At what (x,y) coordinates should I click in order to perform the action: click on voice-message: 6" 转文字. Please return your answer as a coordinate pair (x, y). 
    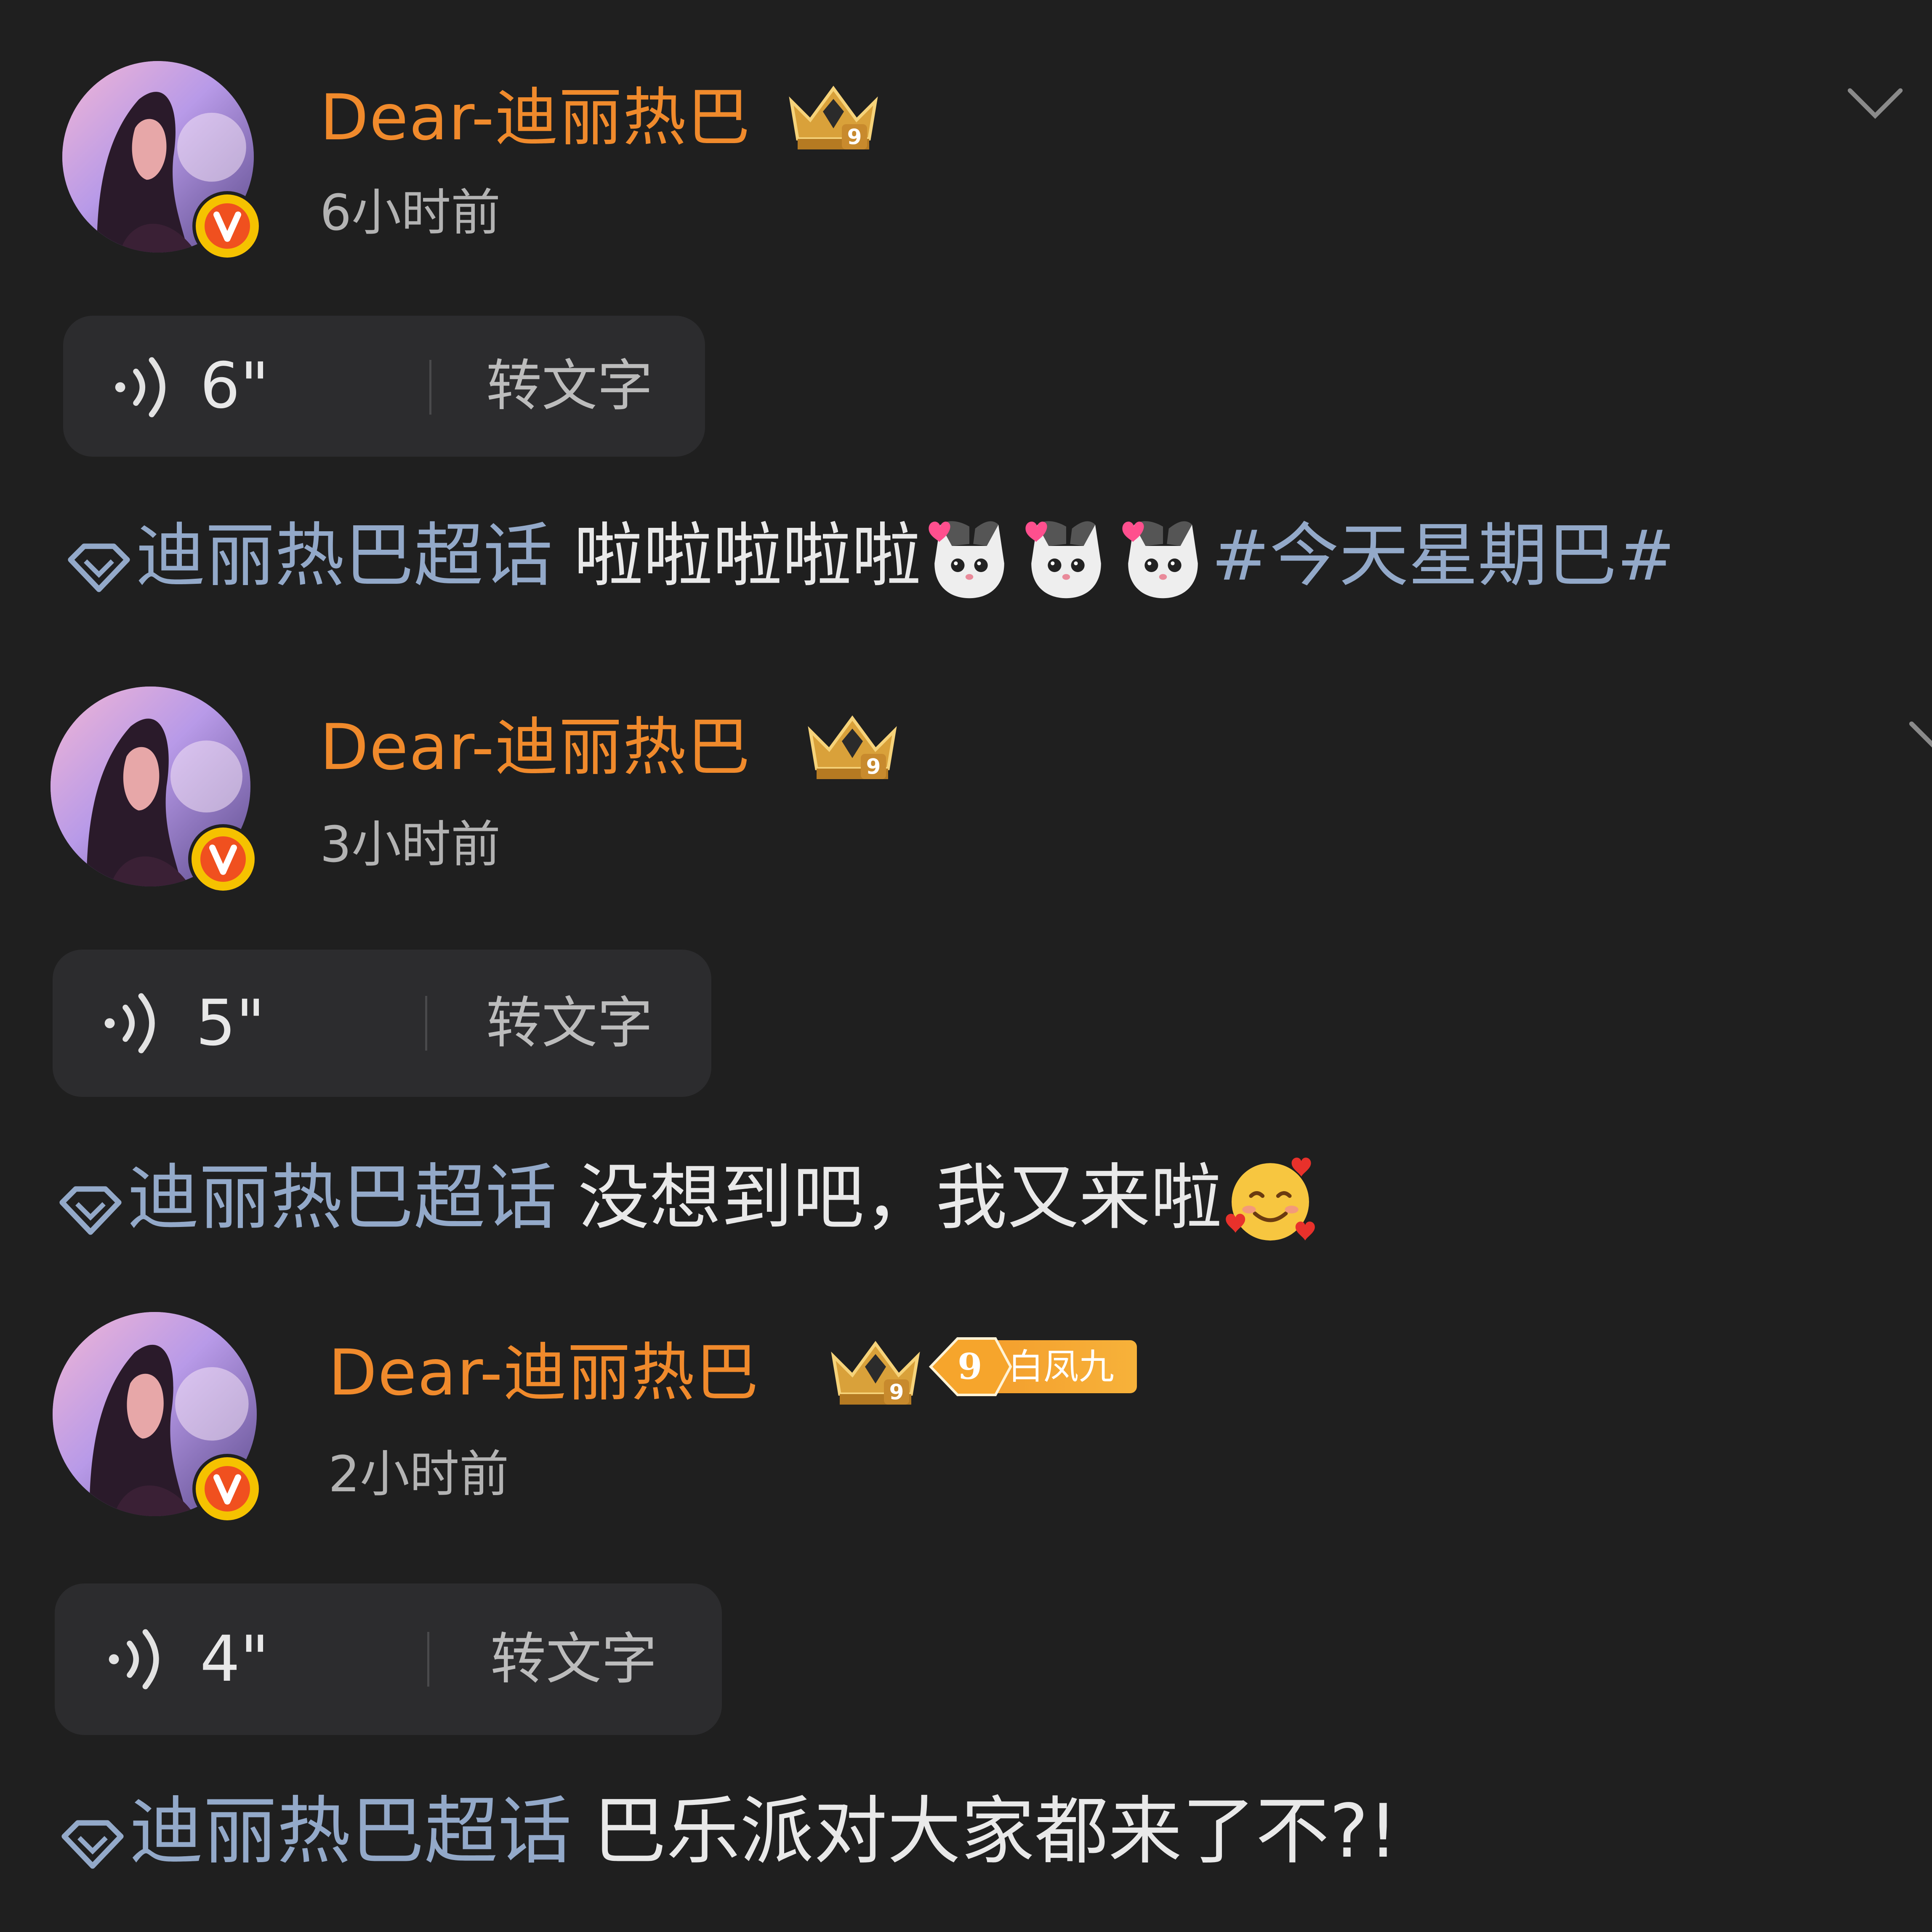
    Looking at the image, I should click on (384, 387).